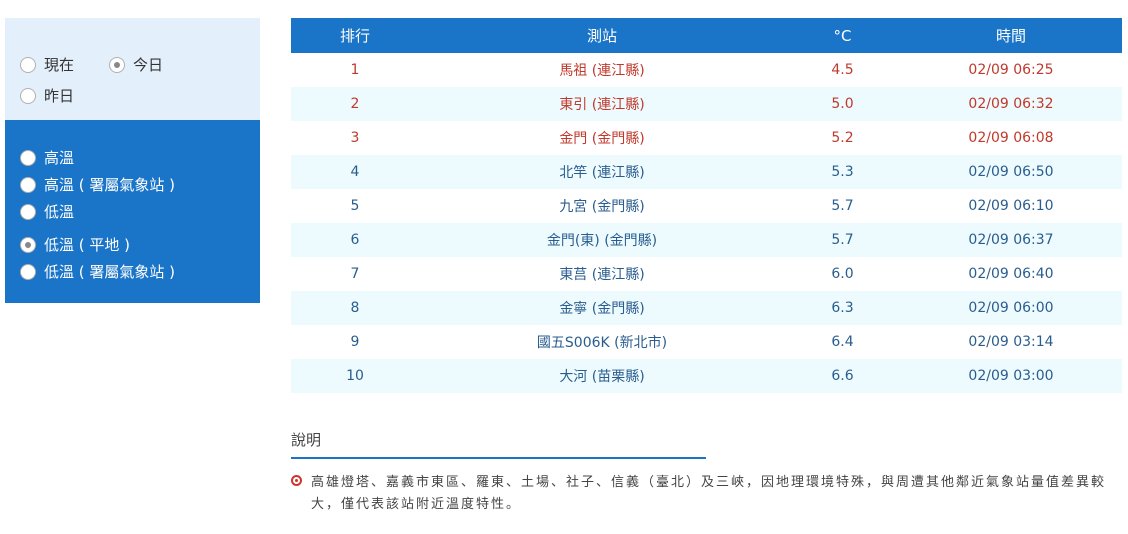 This screenshot has width=1128, height=534. What do you see at coordinates (110, 185) in the screenshot?
I see `radio-high-cwa-label: 高溫 ( 署屬氣象站 )` at bounding box center [110, 185].